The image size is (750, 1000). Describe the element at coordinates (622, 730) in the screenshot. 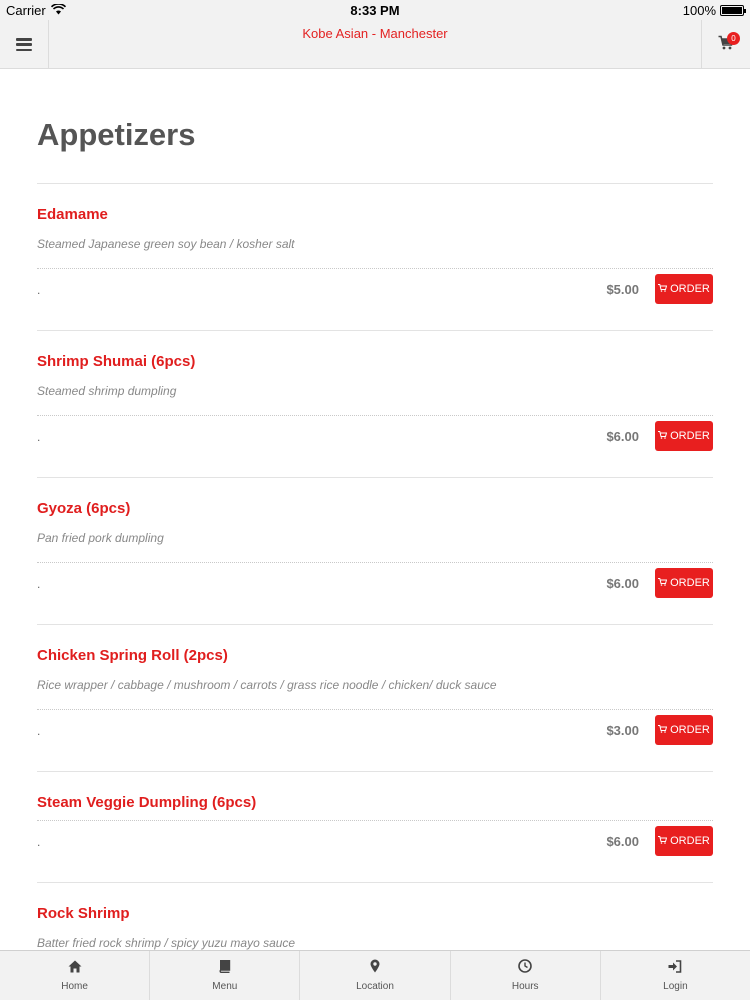

I see `item-price: $3.00` at that location.